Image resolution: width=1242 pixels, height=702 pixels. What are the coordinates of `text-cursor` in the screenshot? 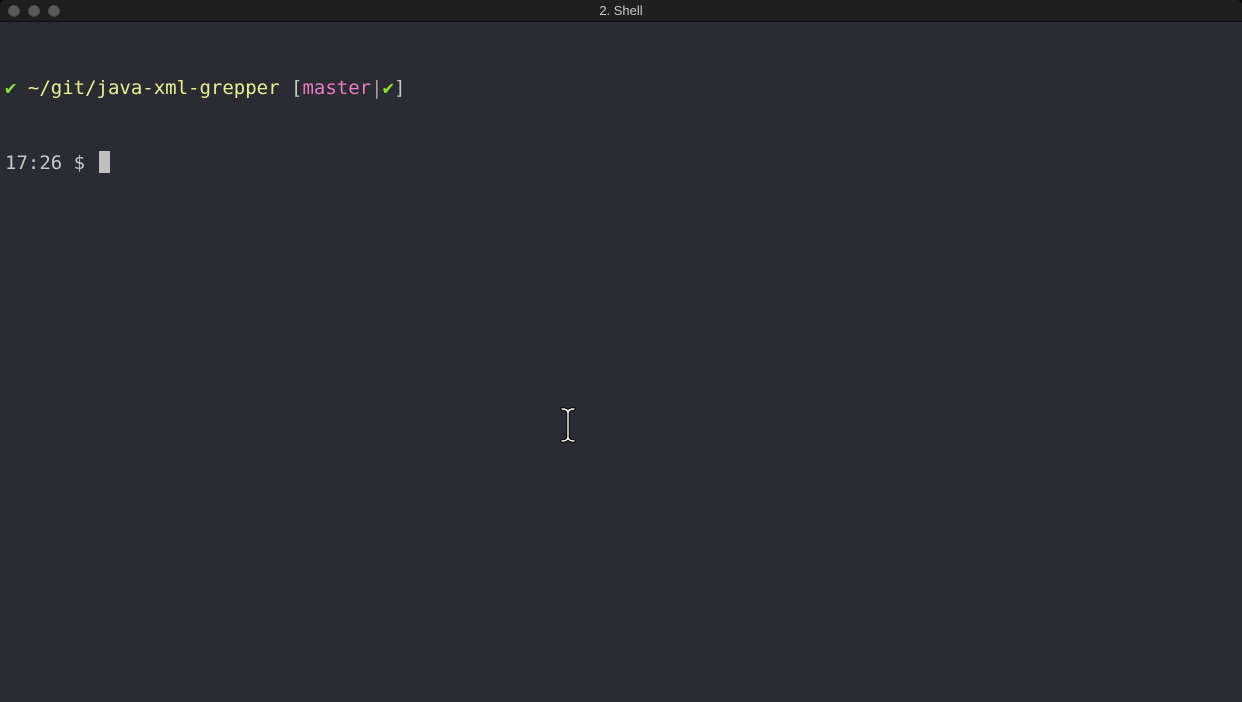 It's located at (104, 162).